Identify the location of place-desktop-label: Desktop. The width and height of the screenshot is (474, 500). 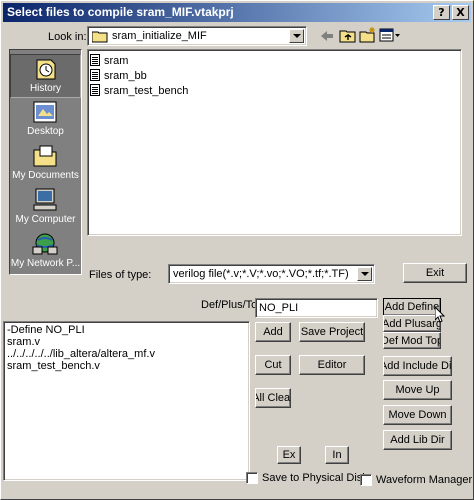
(45, 131).